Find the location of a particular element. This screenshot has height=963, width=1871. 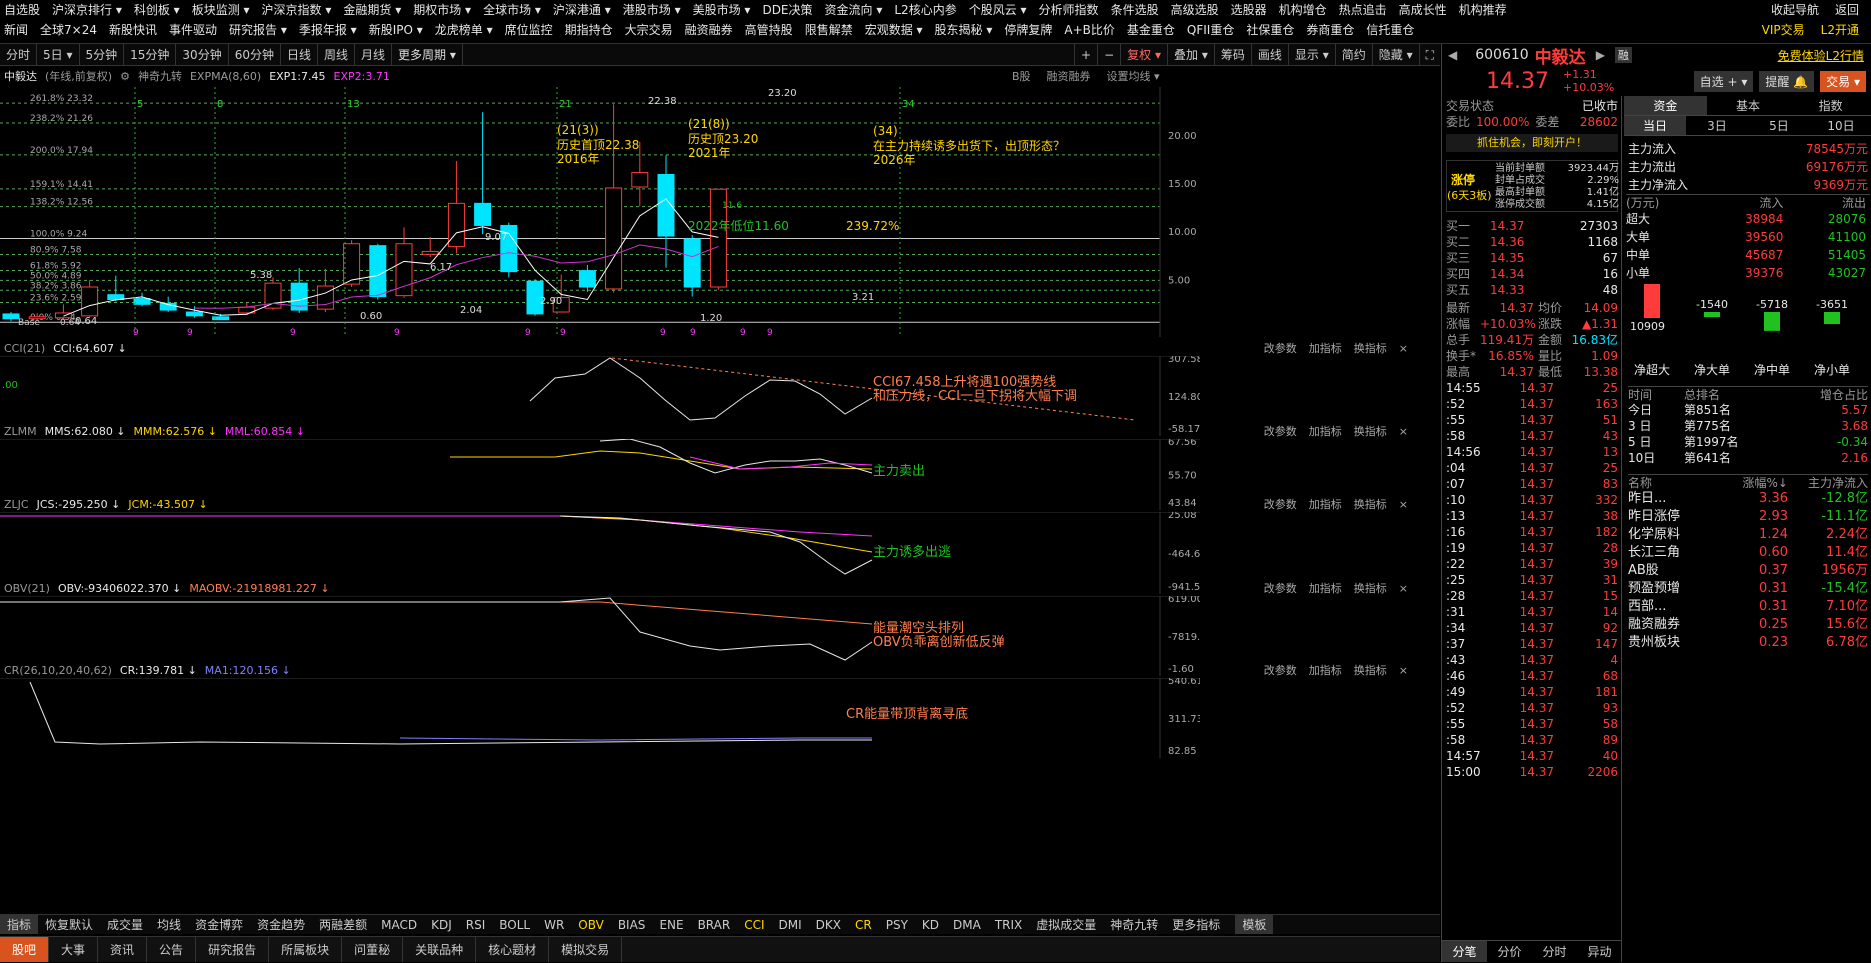

ma-settings-link: 设置均线 ▾ is located at coordinates (1133, 77).